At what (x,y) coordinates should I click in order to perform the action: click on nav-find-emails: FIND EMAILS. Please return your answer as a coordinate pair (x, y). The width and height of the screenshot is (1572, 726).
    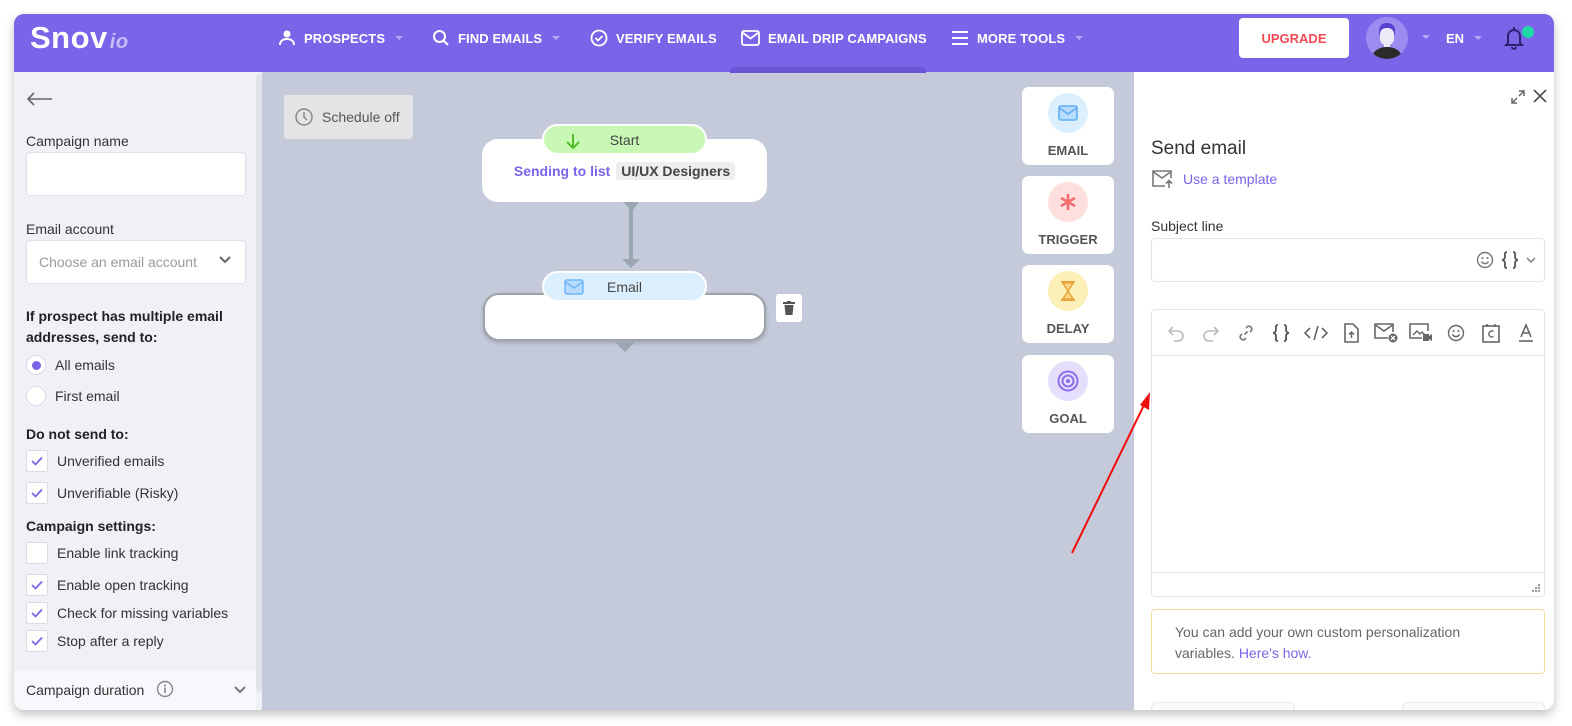
    Looking at the image, I should click on (496, 38).